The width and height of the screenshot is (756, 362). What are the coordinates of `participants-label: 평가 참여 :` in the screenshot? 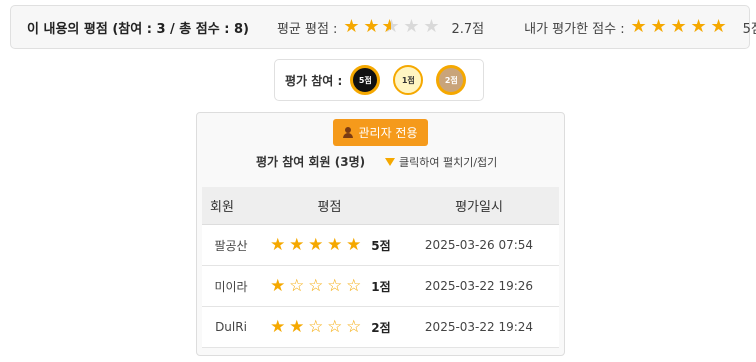 It's located at (314, 80).